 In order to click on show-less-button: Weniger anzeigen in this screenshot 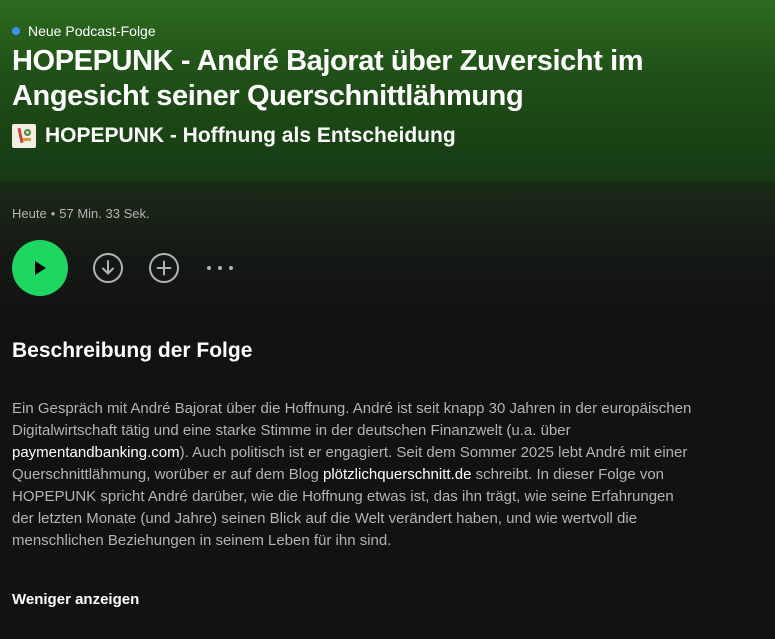, I will do `click(75, 599)`.